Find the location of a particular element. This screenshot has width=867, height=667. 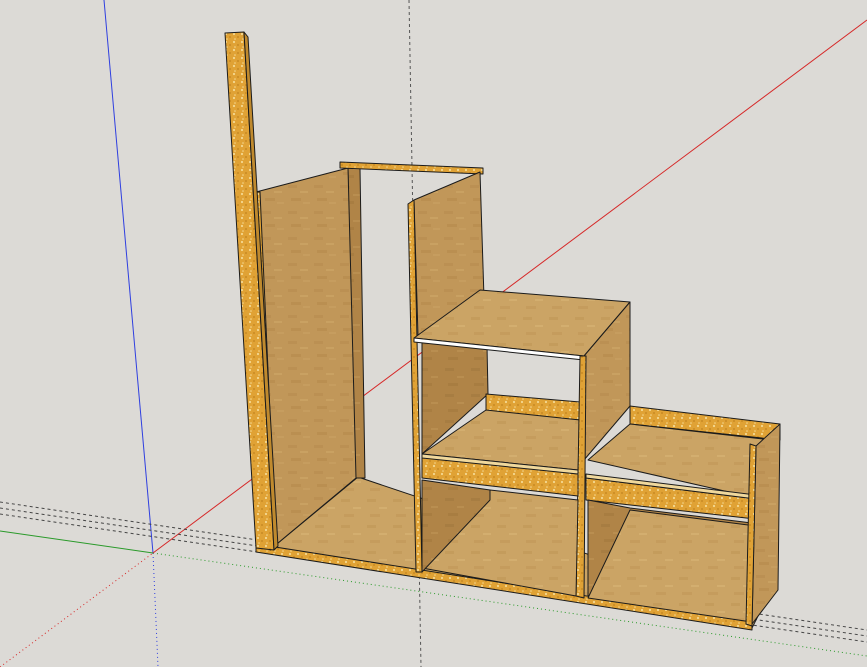

red-axis-dotted is located at coordinates (77, 609).